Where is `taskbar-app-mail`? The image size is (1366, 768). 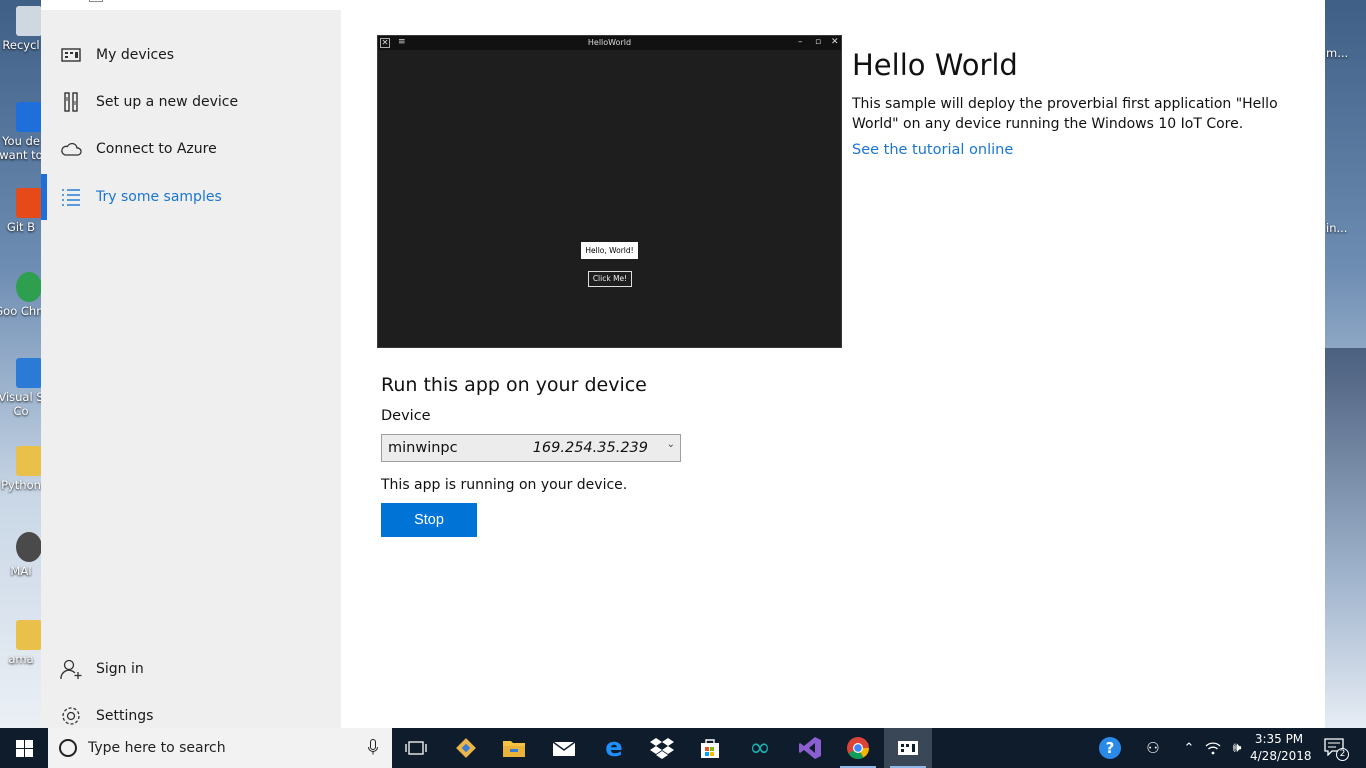
taskbar-app-mail is located at coordinates (564, 748).